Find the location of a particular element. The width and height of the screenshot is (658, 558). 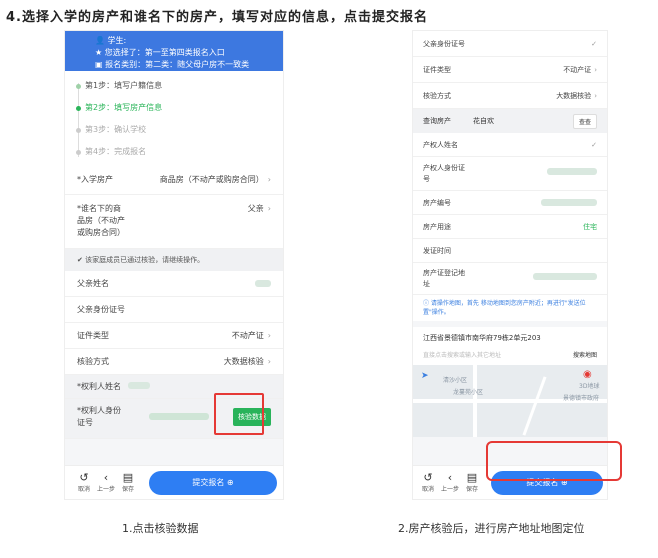

father-id-field: 父亲身份证号 is located at coordinates (174, 310).